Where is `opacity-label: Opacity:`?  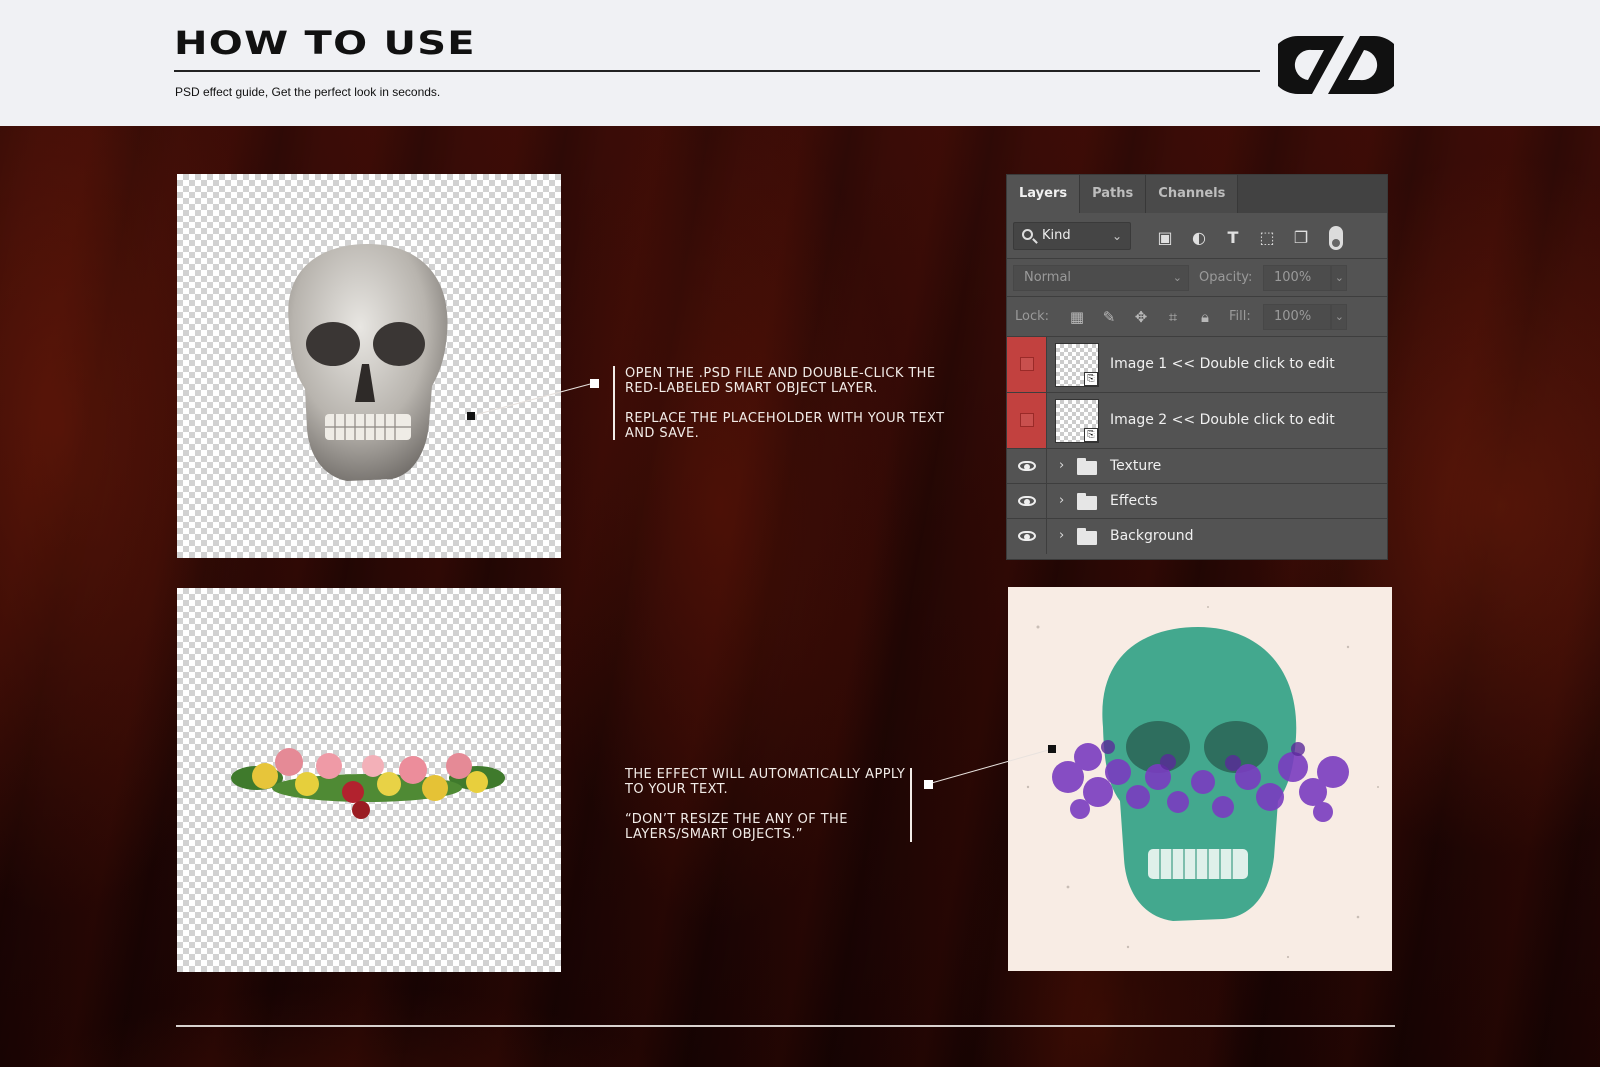 opacity-label: Opacity: is located at coordinates (1226, 277).